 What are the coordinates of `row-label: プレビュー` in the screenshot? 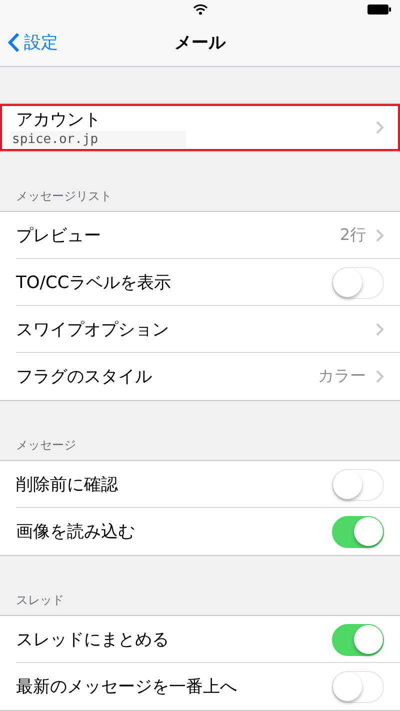 It's located at (59, 236).